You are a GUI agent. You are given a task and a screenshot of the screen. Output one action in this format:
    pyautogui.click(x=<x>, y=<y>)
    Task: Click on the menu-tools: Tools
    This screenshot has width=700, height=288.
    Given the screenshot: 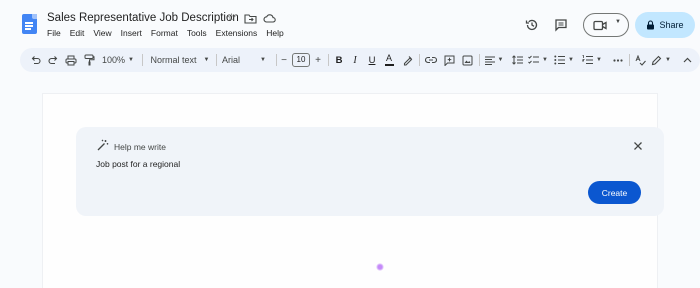 What is the action you would take?
    pyautogui.click(x=197, y=33)
    